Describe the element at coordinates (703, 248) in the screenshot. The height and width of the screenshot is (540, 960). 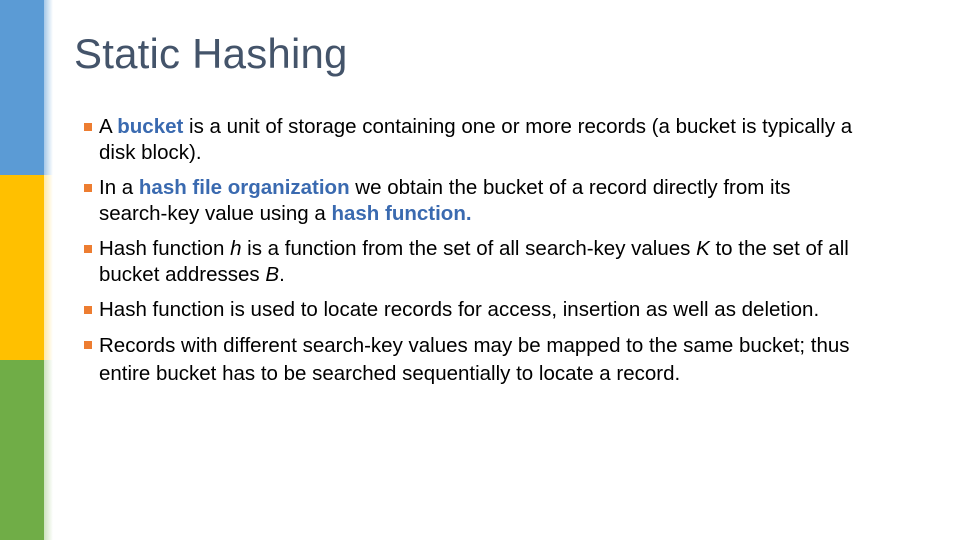
I see `symbol-k: K` at that location.